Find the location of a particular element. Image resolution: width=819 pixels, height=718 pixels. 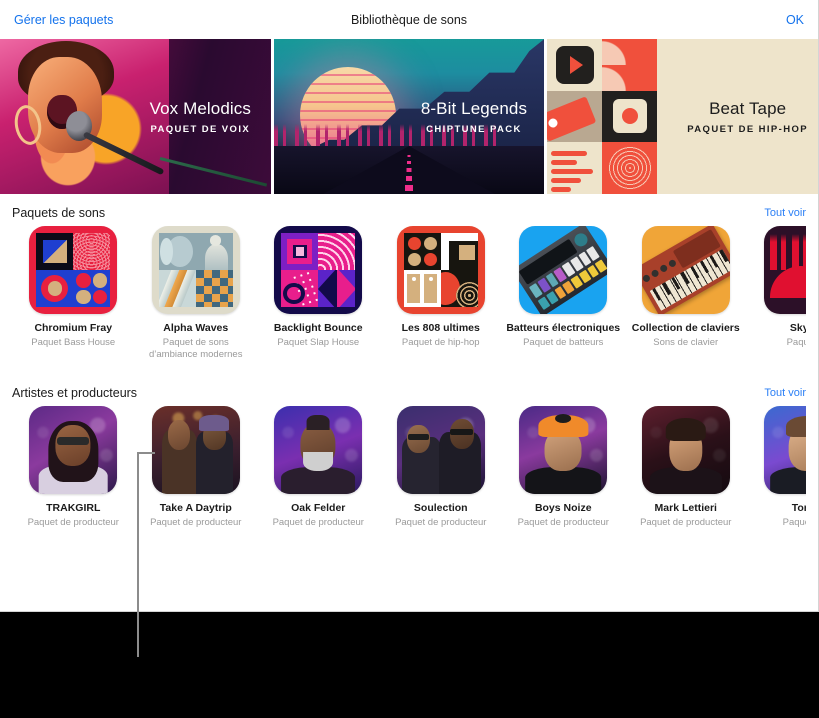

artist-name: Boys Noize is located at coordinates (563, 507).